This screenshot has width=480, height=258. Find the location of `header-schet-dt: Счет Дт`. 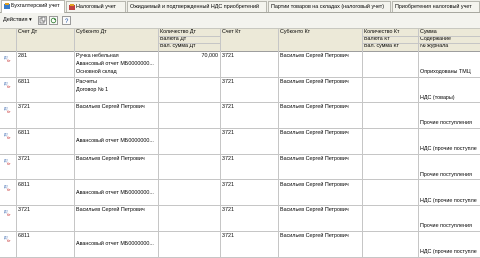

header-schet-dt: Счет Дт is located at coordinates (45, 32).